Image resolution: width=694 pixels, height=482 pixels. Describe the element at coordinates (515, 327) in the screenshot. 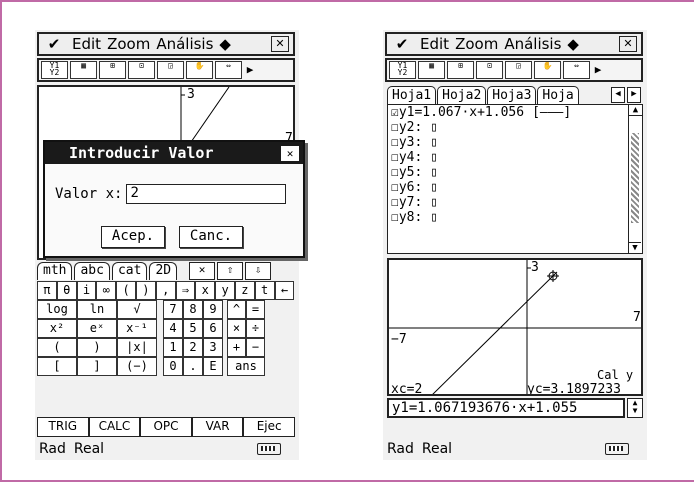

I see `graph-window: 3 7 −7 Cal y xc=2 yc=3.1897233` at that location.